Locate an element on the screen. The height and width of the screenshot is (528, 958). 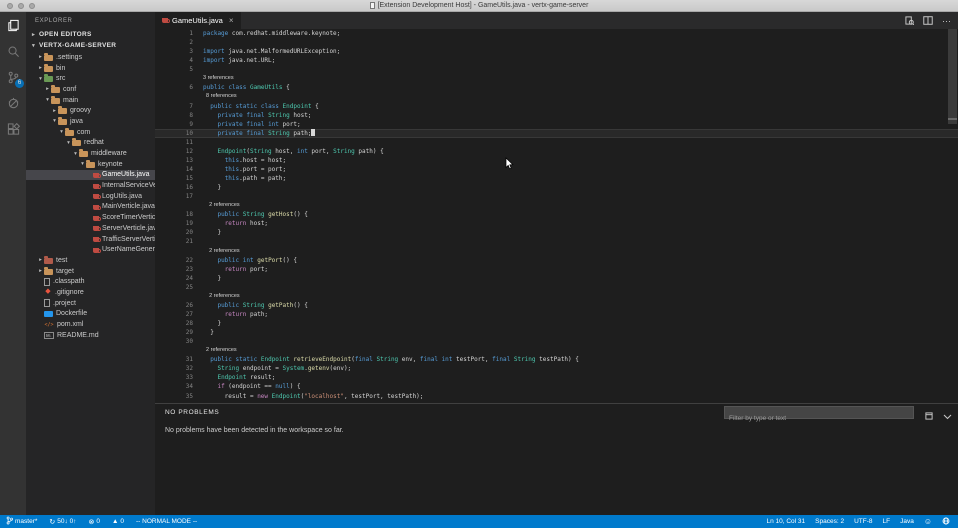
code-line: 20 } is located at coordinates (556, 232).